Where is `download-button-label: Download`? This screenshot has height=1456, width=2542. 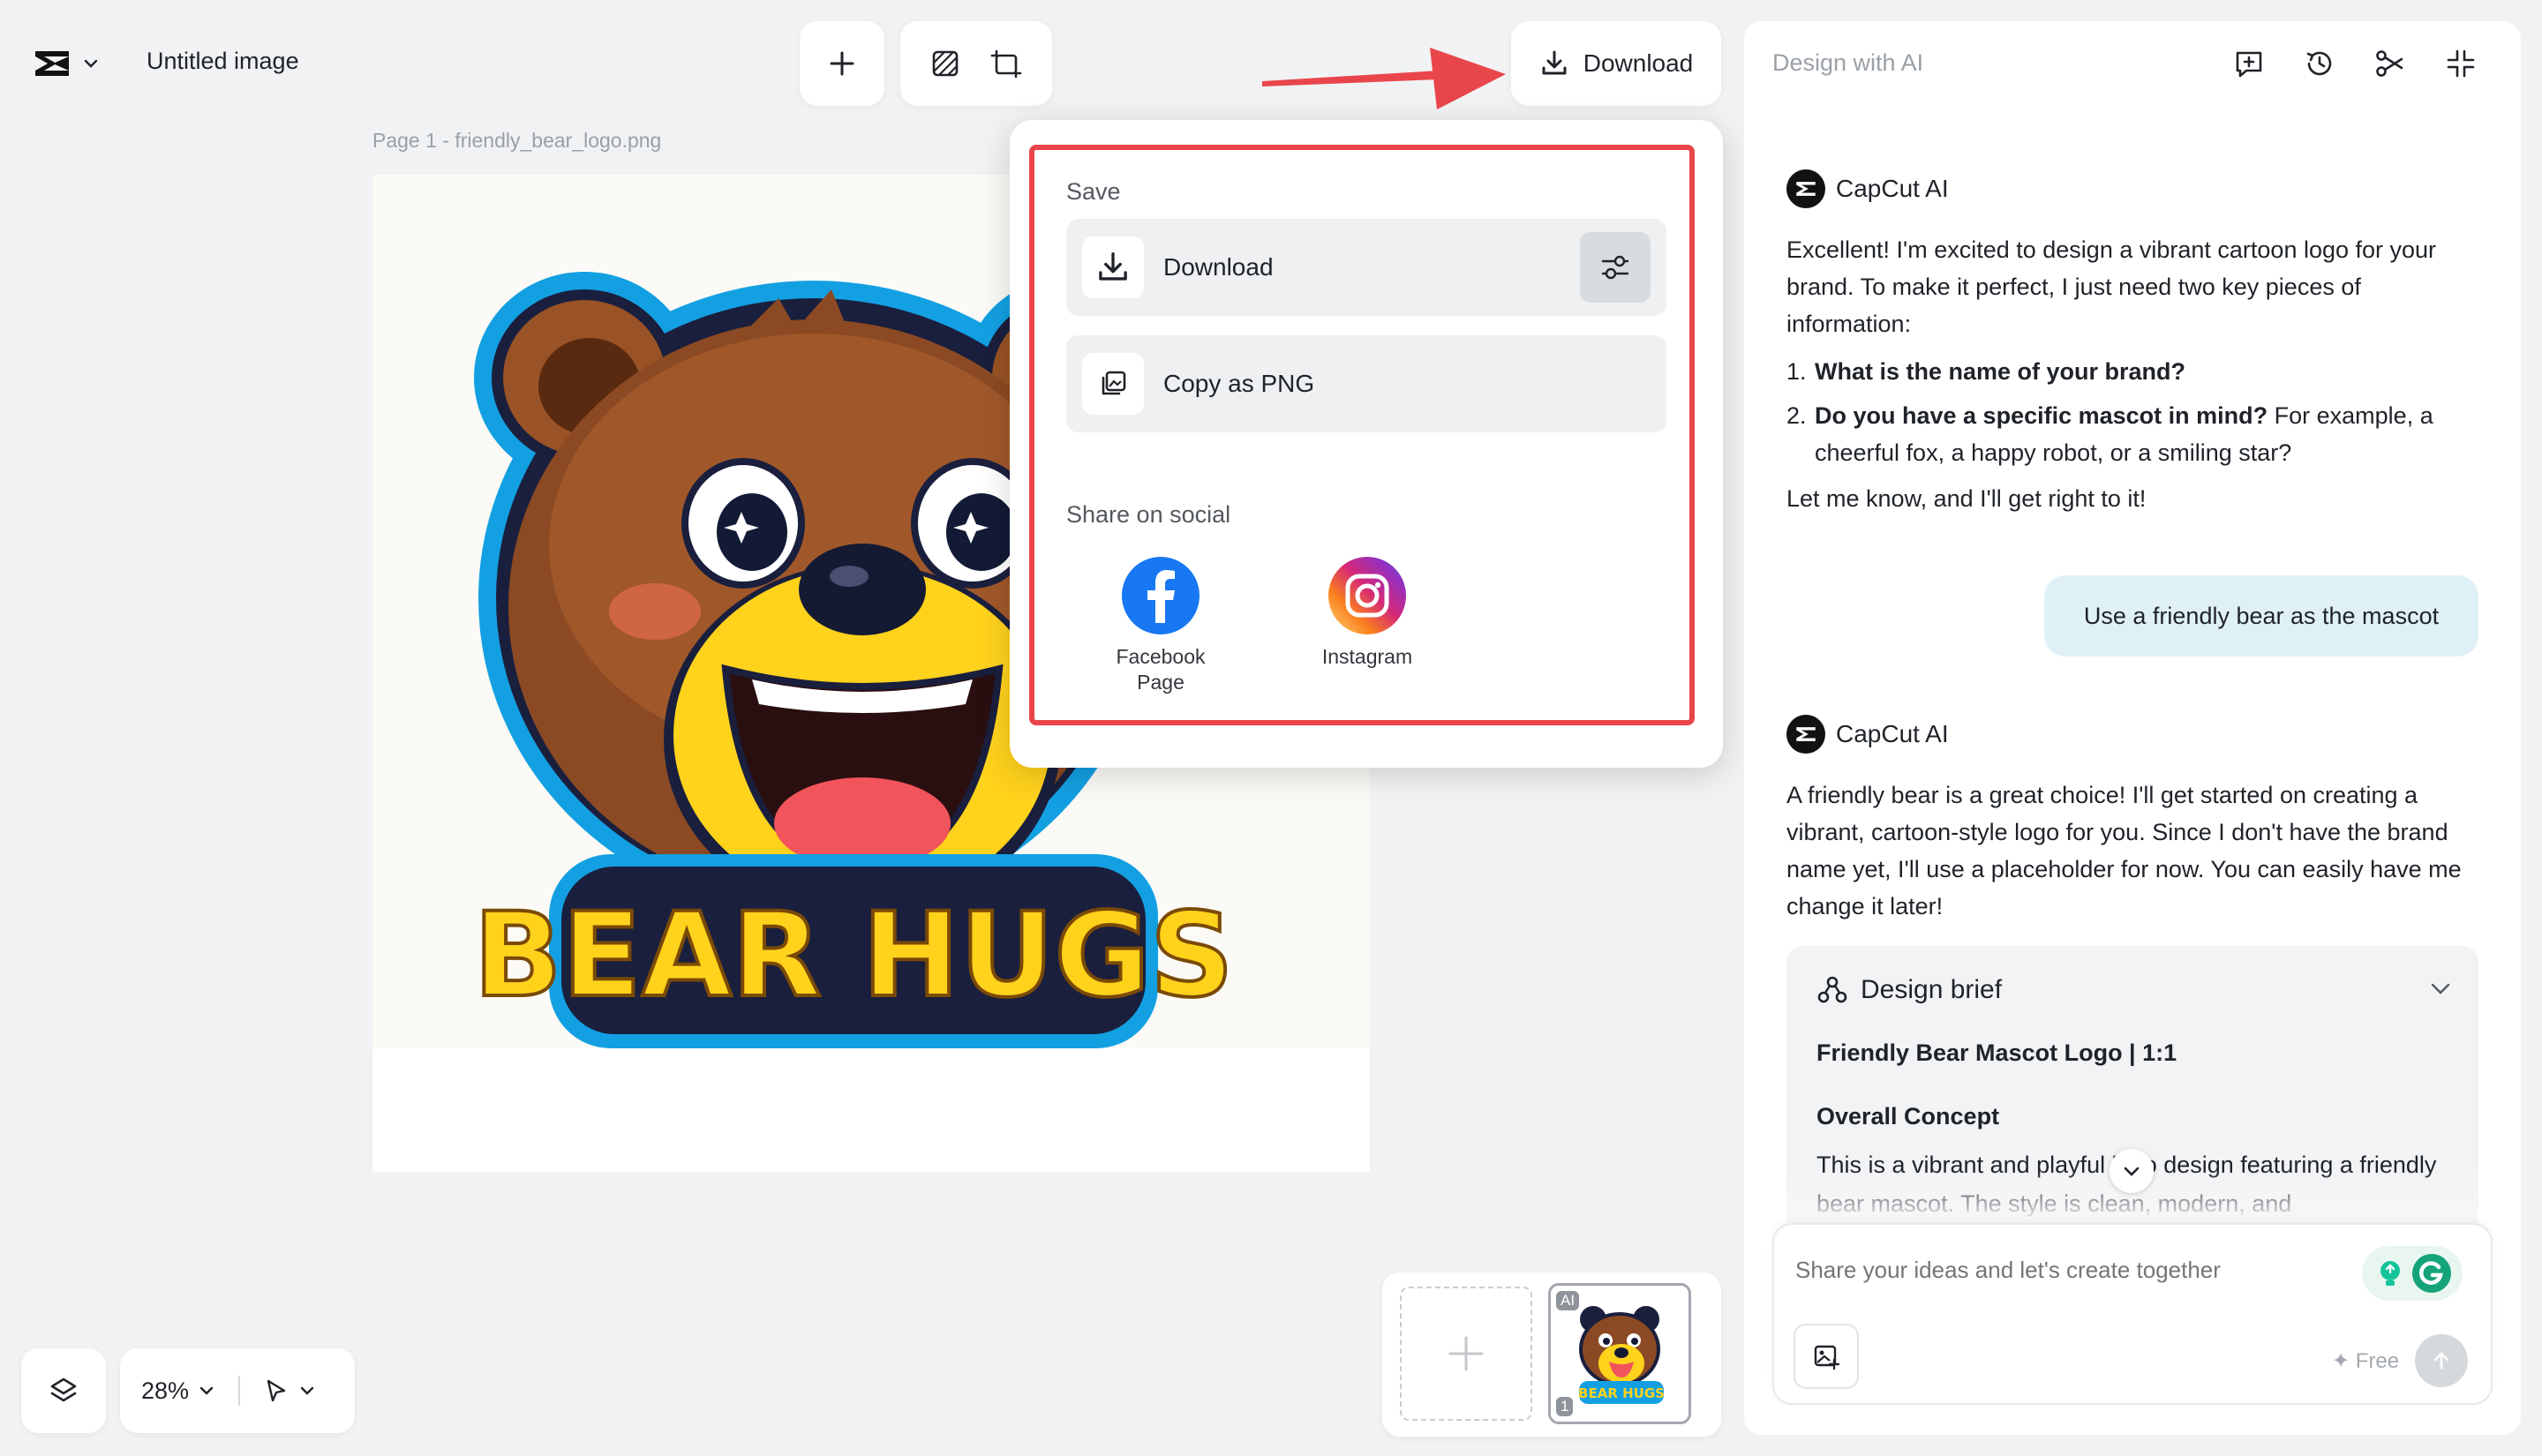 download-button-label: Download is located at coordinates (1638, 63).